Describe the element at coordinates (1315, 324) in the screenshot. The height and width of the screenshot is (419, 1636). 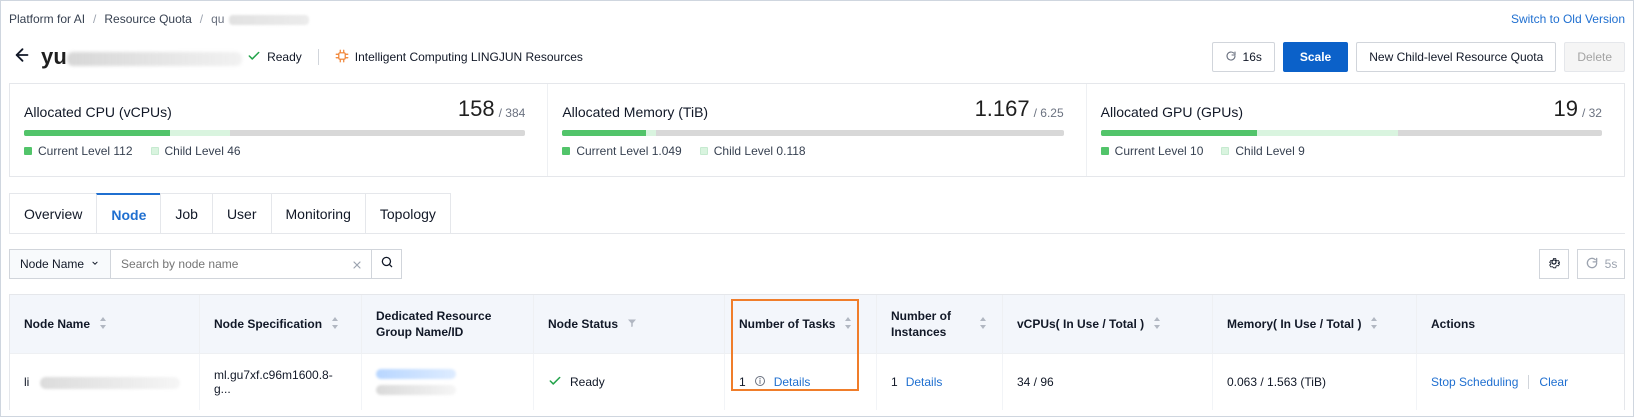
I see `column-memory: Memory( In Use / Total )` at that location.